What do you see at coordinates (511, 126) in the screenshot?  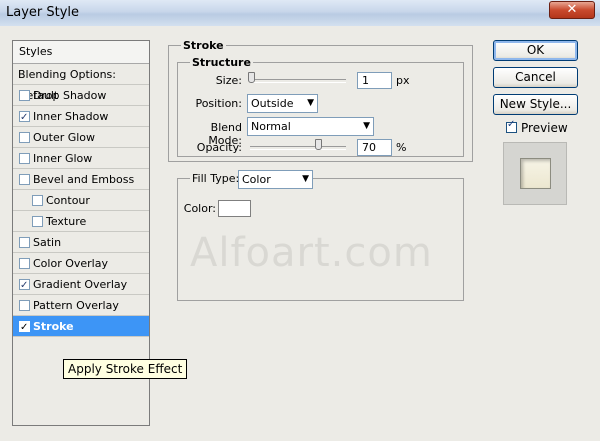 I see `preview-checkbox` at bounding box center [511, 126].